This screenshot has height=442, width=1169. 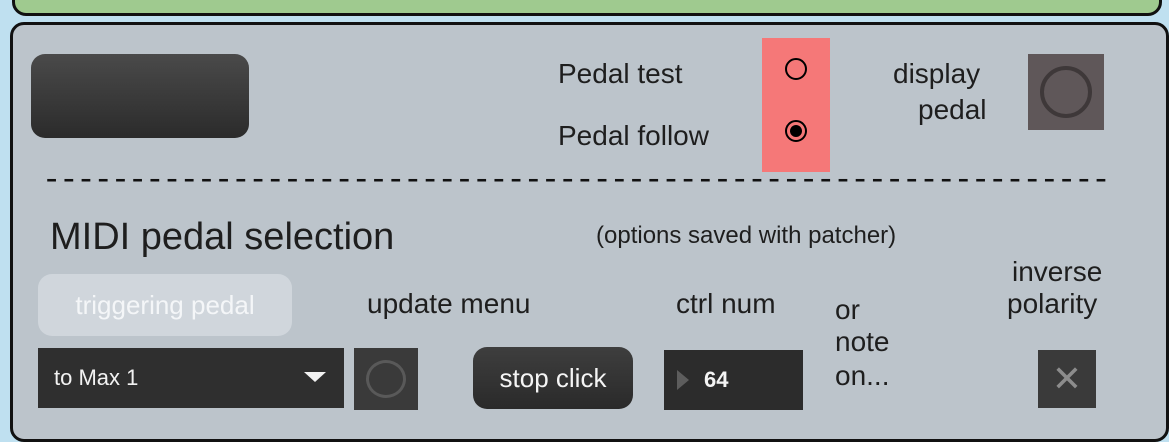 What do you see at coordinates (587, 8) in the screenshot?
I see `upper-panel` at bounding box center [587, 8].